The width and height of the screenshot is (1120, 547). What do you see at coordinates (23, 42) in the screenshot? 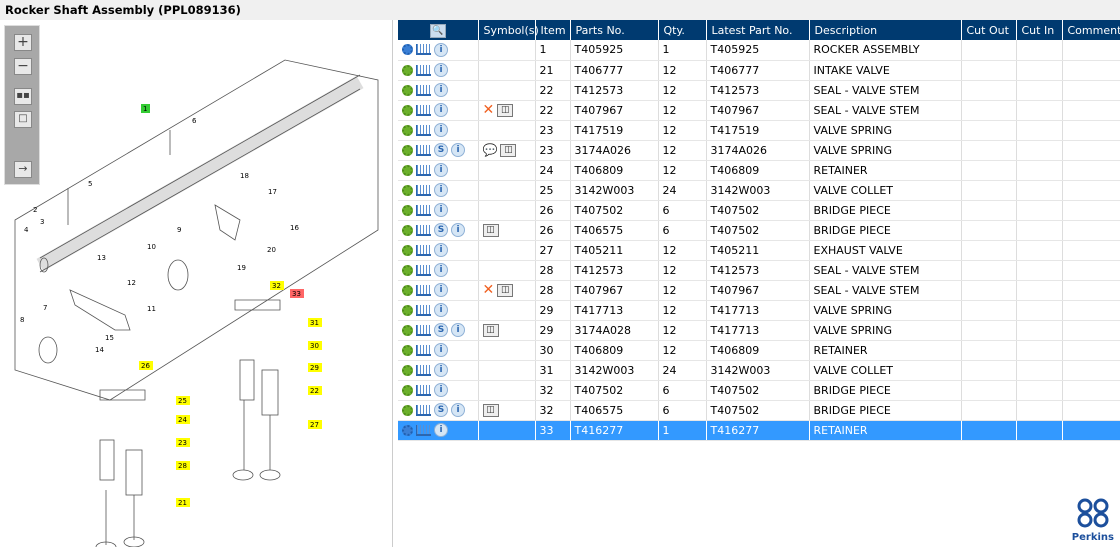
I see `zoom-in-button: +` at bounding box center [23, 42].